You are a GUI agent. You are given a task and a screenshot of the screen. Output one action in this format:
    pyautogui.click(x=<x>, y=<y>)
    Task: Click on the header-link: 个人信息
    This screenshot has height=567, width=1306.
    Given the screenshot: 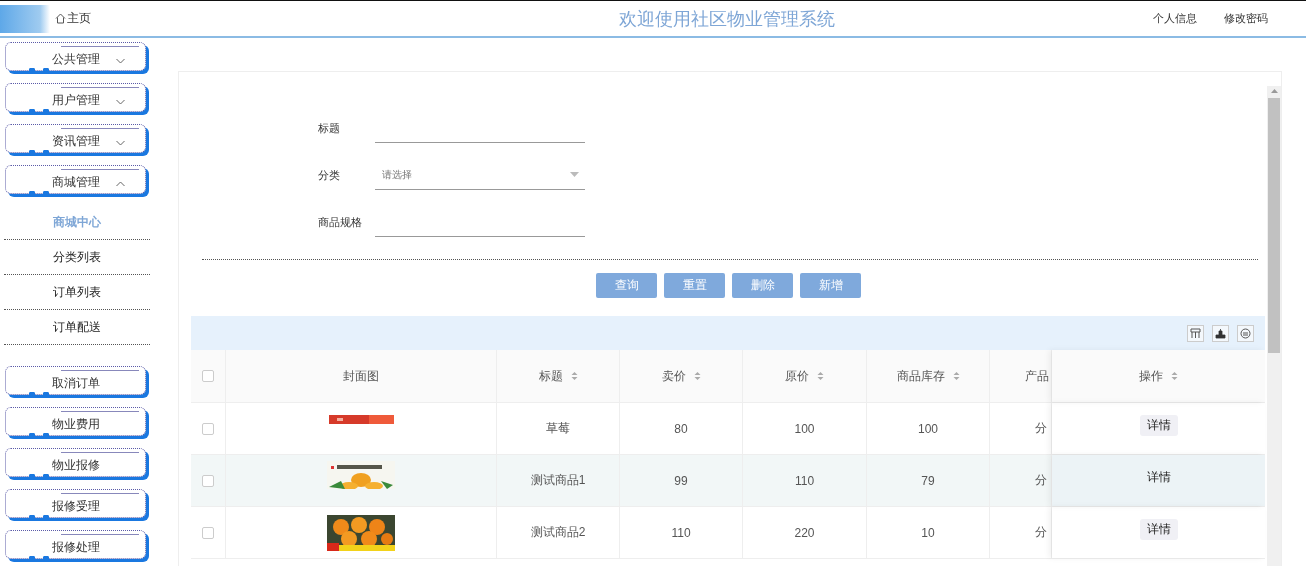 What is the action you would take?
    pyautogui.click(x=1175, y=18)
    